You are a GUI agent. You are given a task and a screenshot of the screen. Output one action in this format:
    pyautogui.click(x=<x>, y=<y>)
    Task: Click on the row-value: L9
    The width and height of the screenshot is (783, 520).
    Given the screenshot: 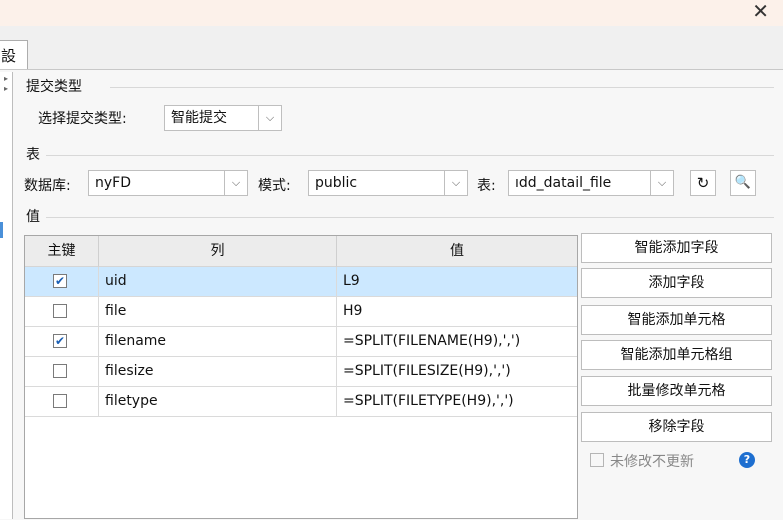 What is the action you would take?
    pyautogui.click(x=457, y=281)
    